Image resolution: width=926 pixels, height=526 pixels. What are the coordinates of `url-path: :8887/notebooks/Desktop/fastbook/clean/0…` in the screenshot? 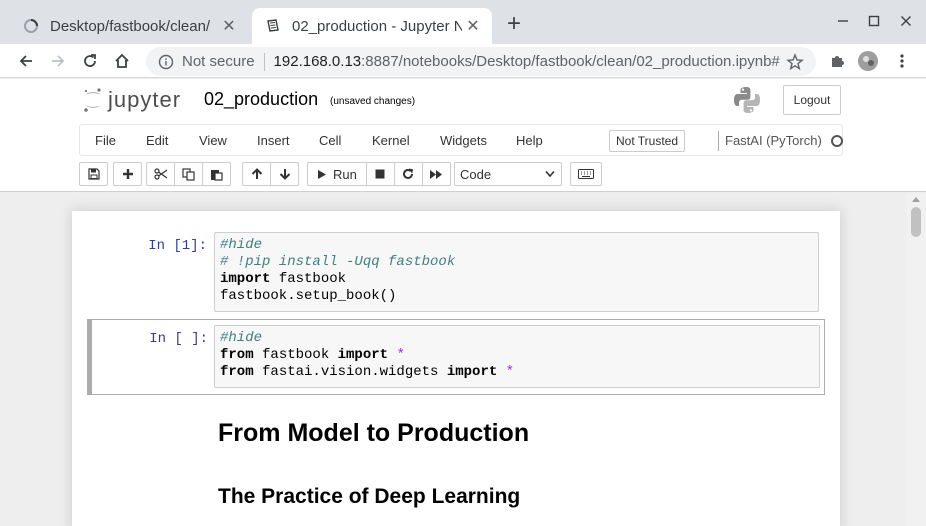 It's located at (570, 61).